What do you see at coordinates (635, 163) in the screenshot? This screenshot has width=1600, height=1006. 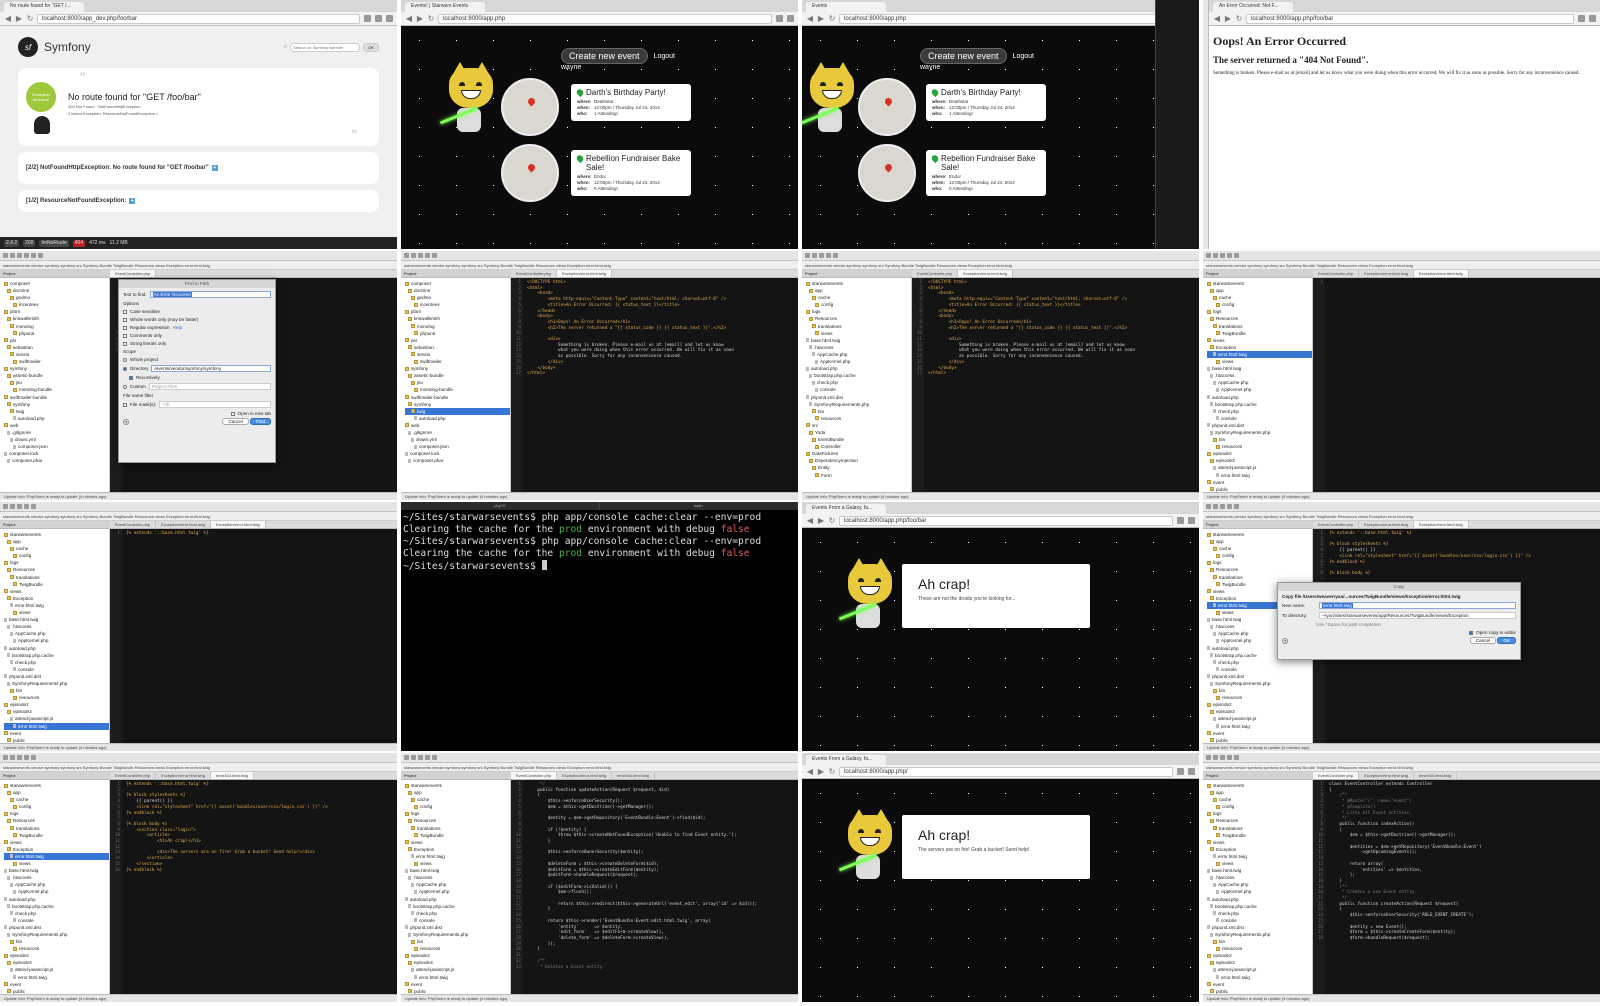 I see `event-title: Rebellion Fundraiser Bake Sale!` at bounding box center [635, 163].